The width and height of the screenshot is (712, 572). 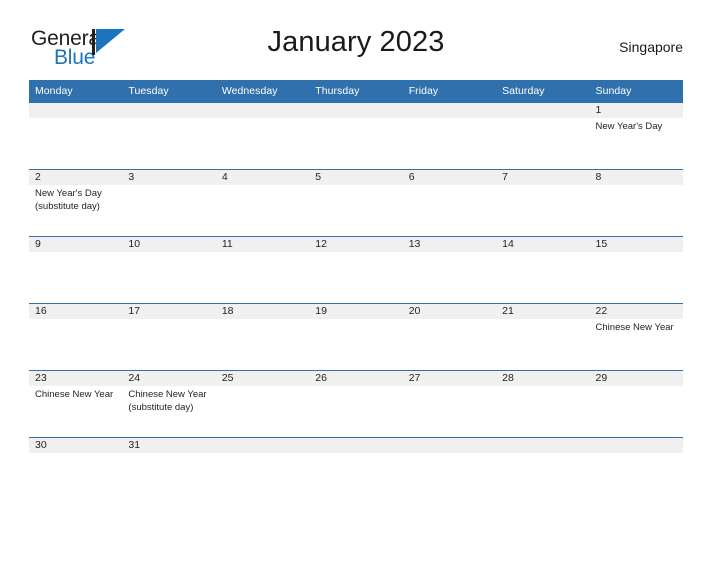 I want to click on calendar-day-cell: 27, so click(x=449, y=404).